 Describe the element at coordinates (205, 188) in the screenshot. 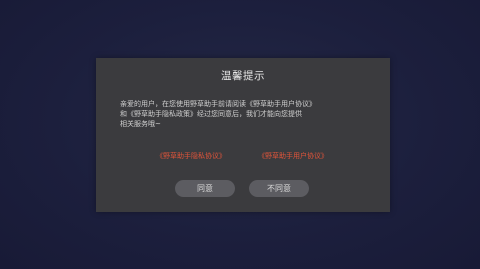

I see `agree-button: 同意` at that location.